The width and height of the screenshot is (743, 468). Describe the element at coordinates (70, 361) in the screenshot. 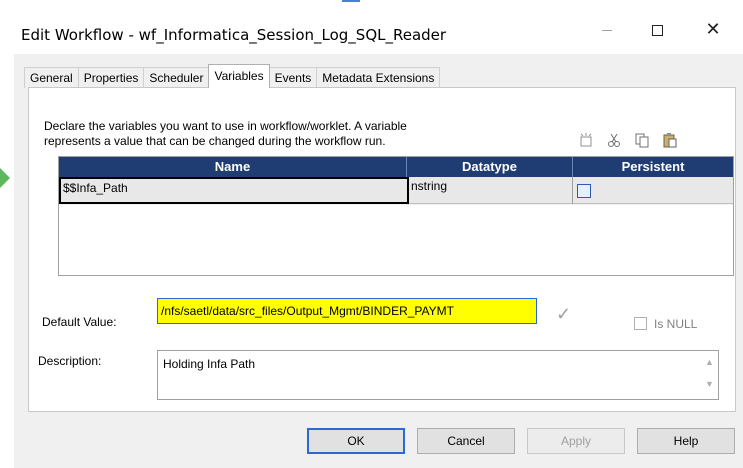

I see `description-label: Description:` at that location.